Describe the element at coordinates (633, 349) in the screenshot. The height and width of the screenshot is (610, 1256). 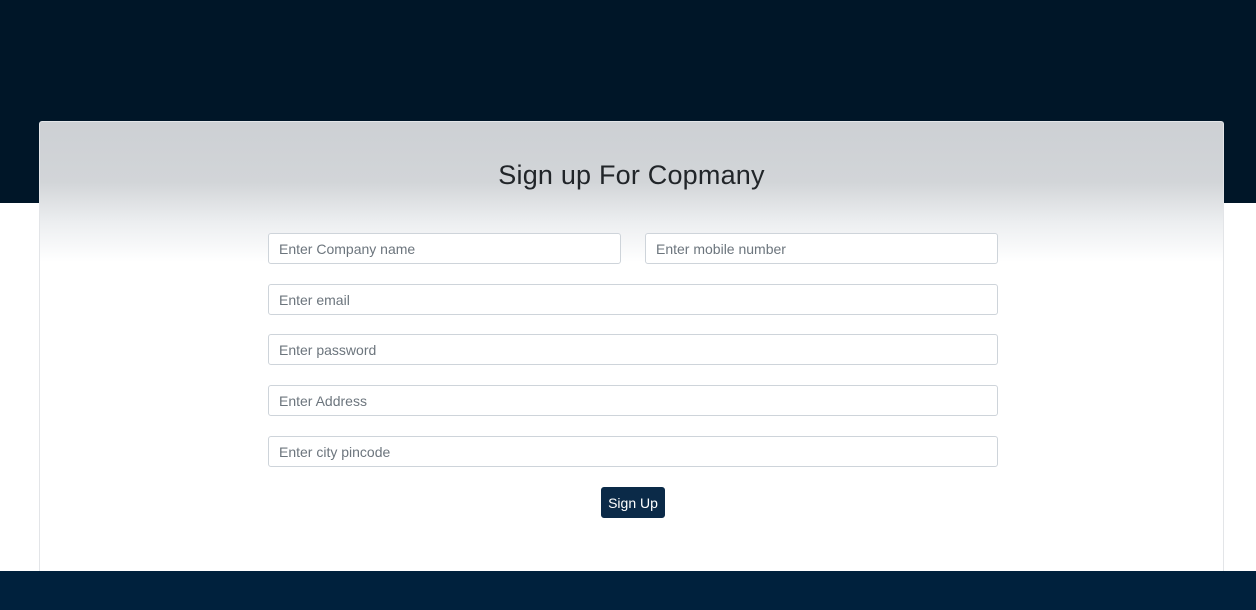
I see `password-input` at that location.